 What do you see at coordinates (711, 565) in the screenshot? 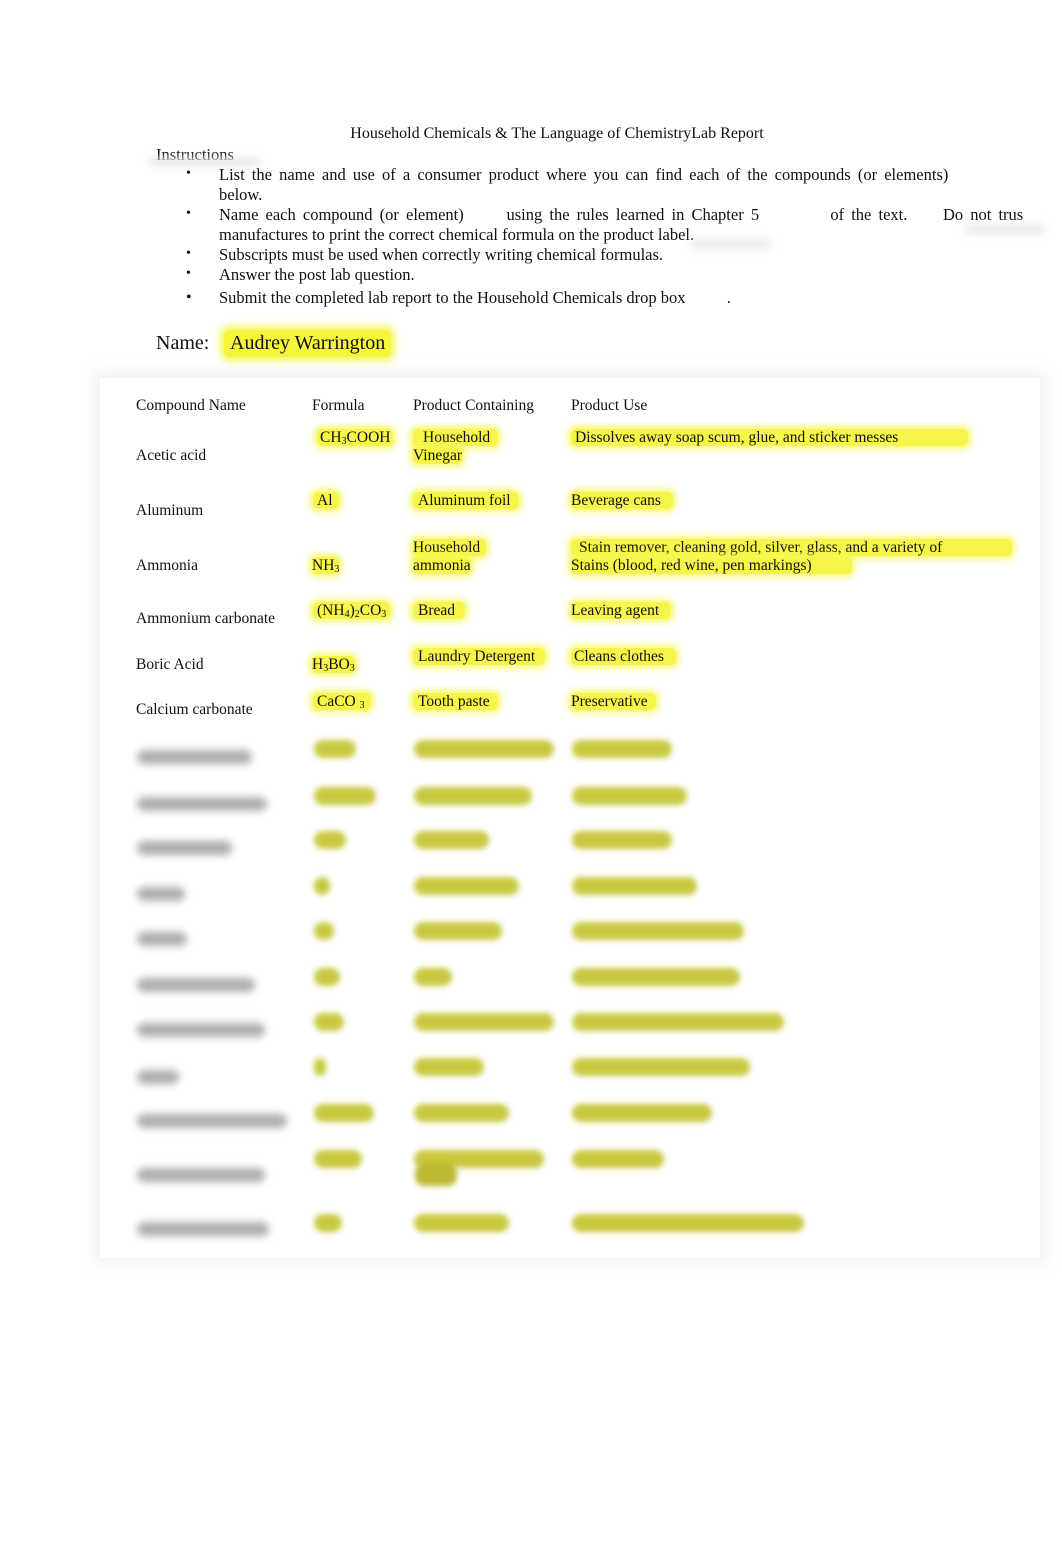
I see `use-line: Stains (blood, red wine, pen markings)` at bounding box center [711, 565].